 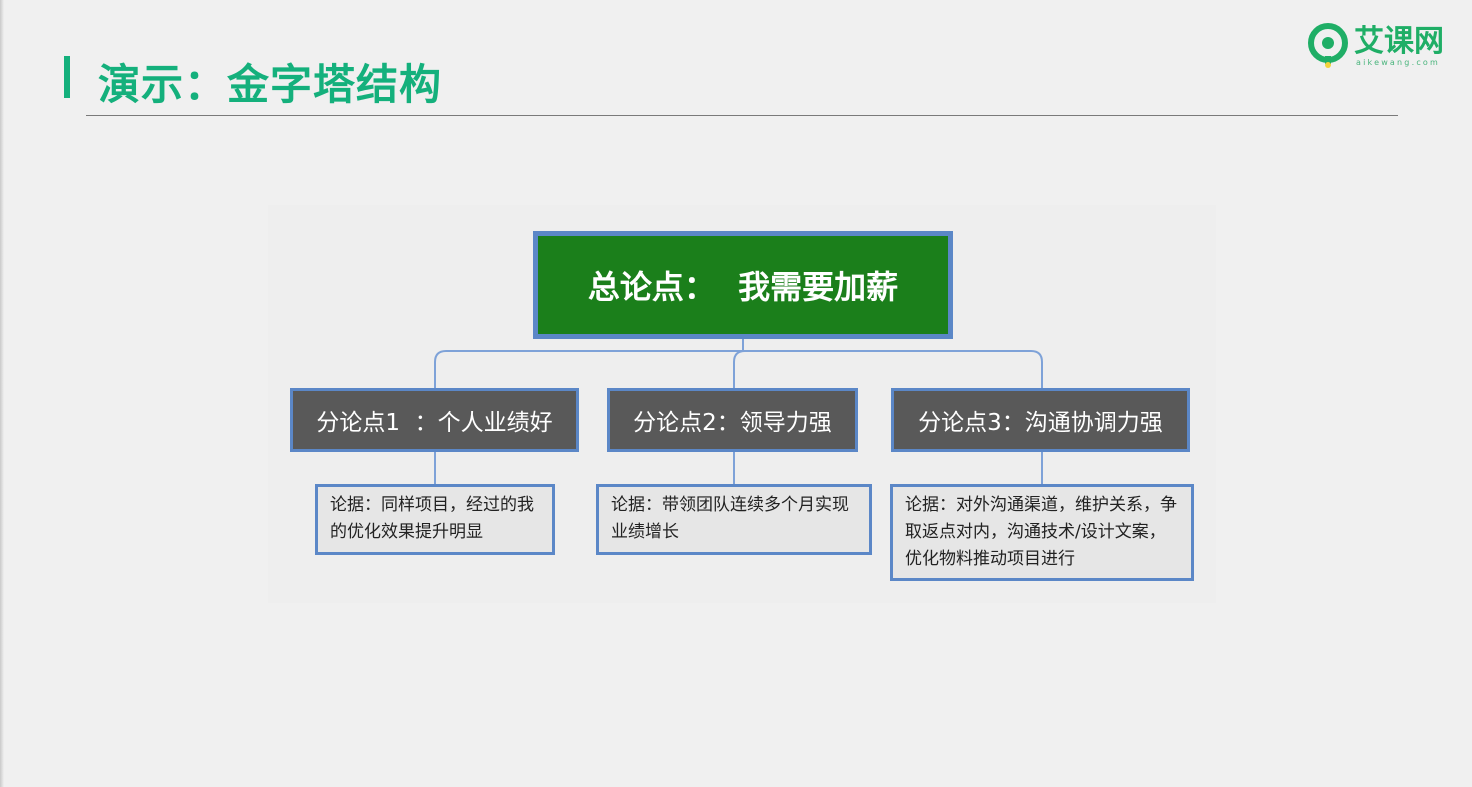 What do you see at coordinates (588, 369) in the screenshot?
I see `branch-left` at bounding box center [588, 369].